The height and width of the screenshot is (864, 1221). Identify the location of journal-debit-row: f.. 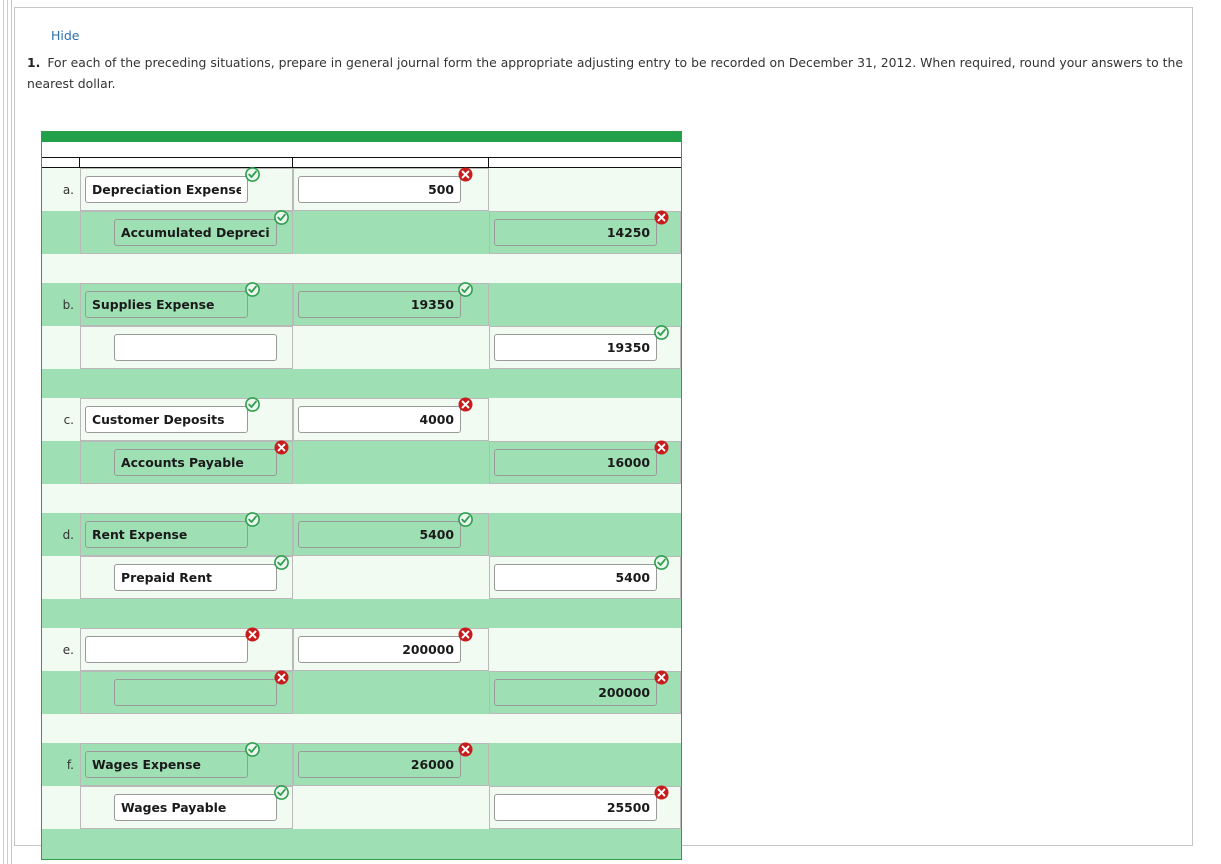
(361, 764).